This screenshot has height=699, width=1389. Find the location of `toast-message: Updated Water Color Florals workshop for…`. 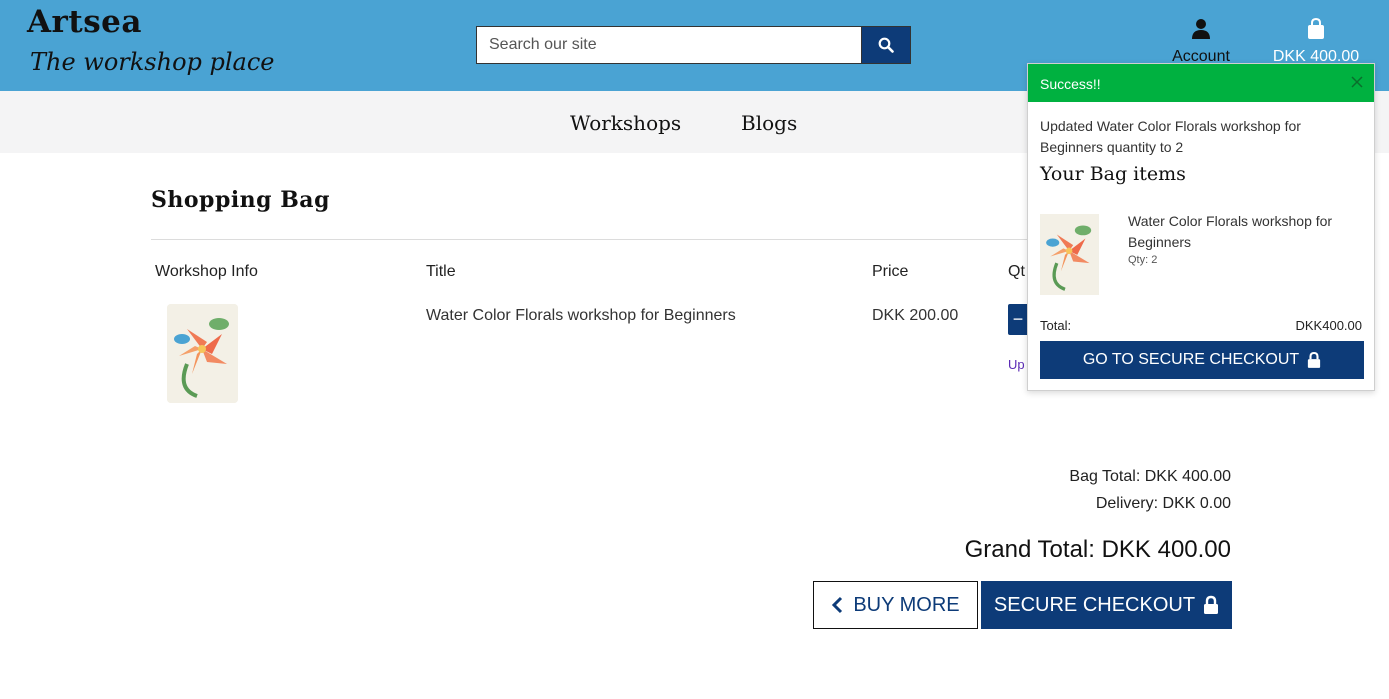

toast-message: Updated Water Color Florals workshop for… is located at coordinates (1170, 136).